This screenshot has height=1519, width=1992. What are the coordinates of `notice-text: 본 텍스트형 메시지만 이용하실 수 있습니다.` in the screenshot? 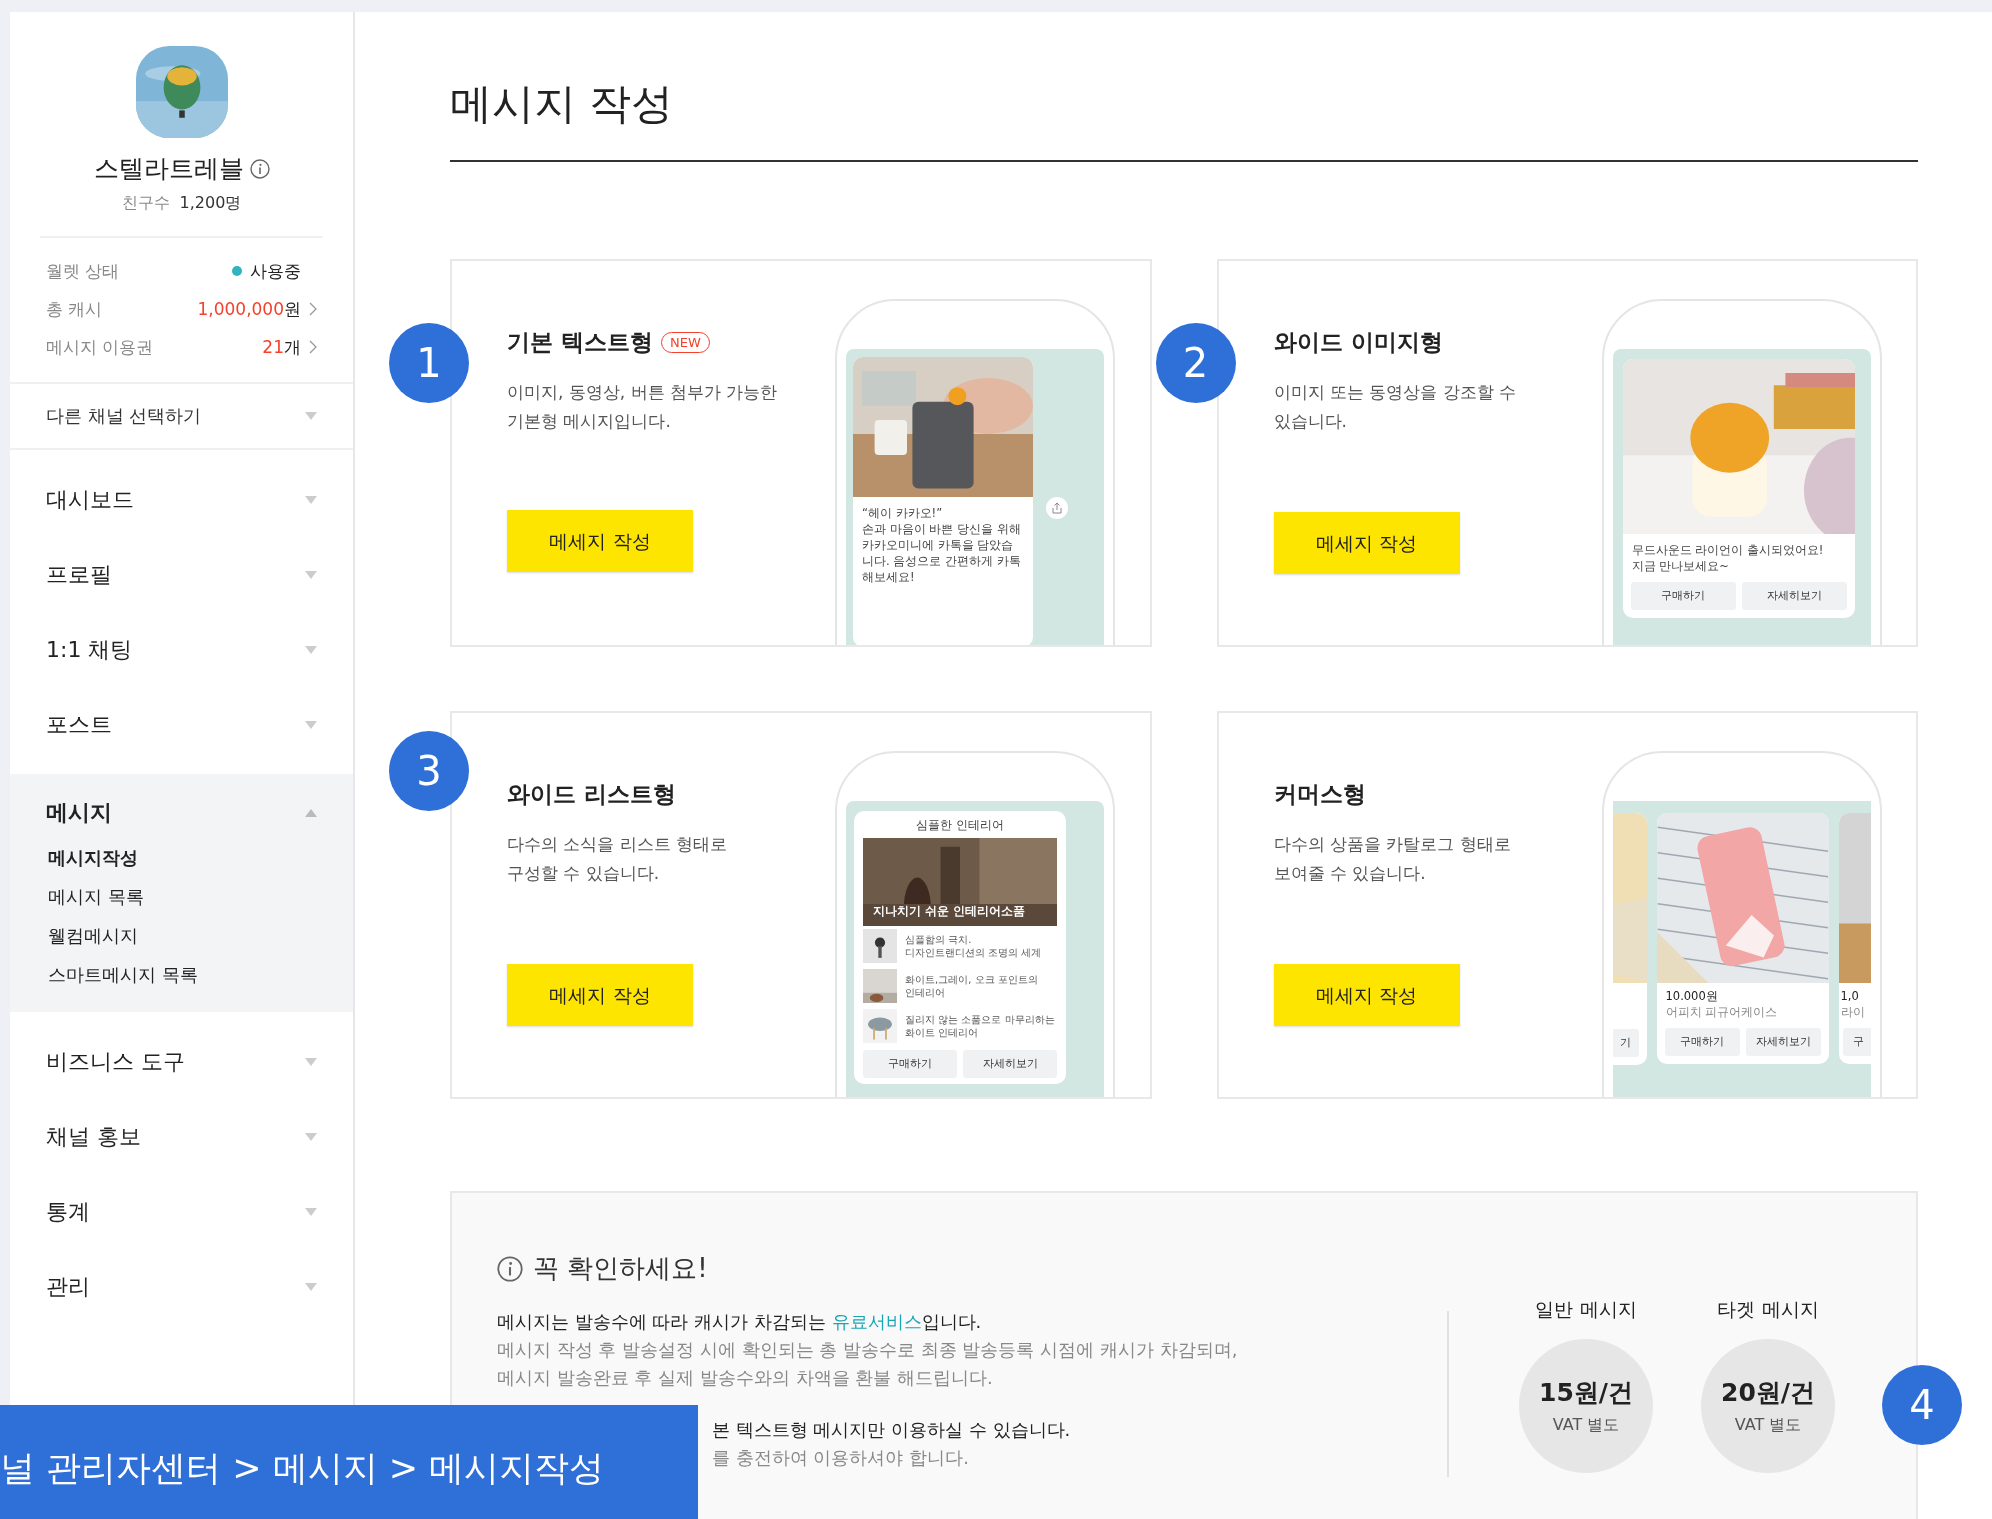 It's located at (892, 1430).